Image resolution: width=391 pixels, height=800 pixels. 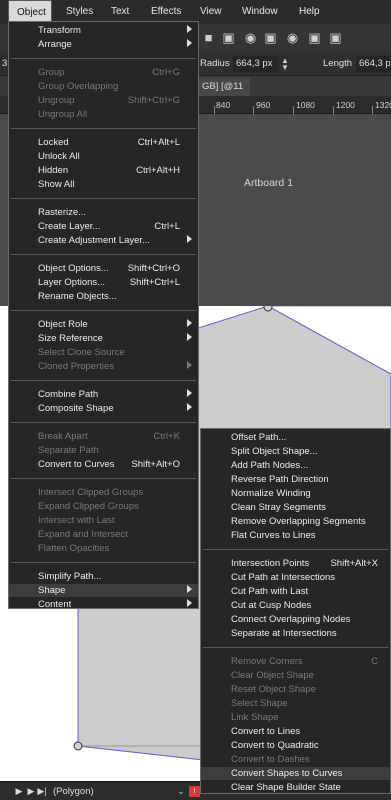 I want to click on menu-window: Window, so click(x=260, y=12).